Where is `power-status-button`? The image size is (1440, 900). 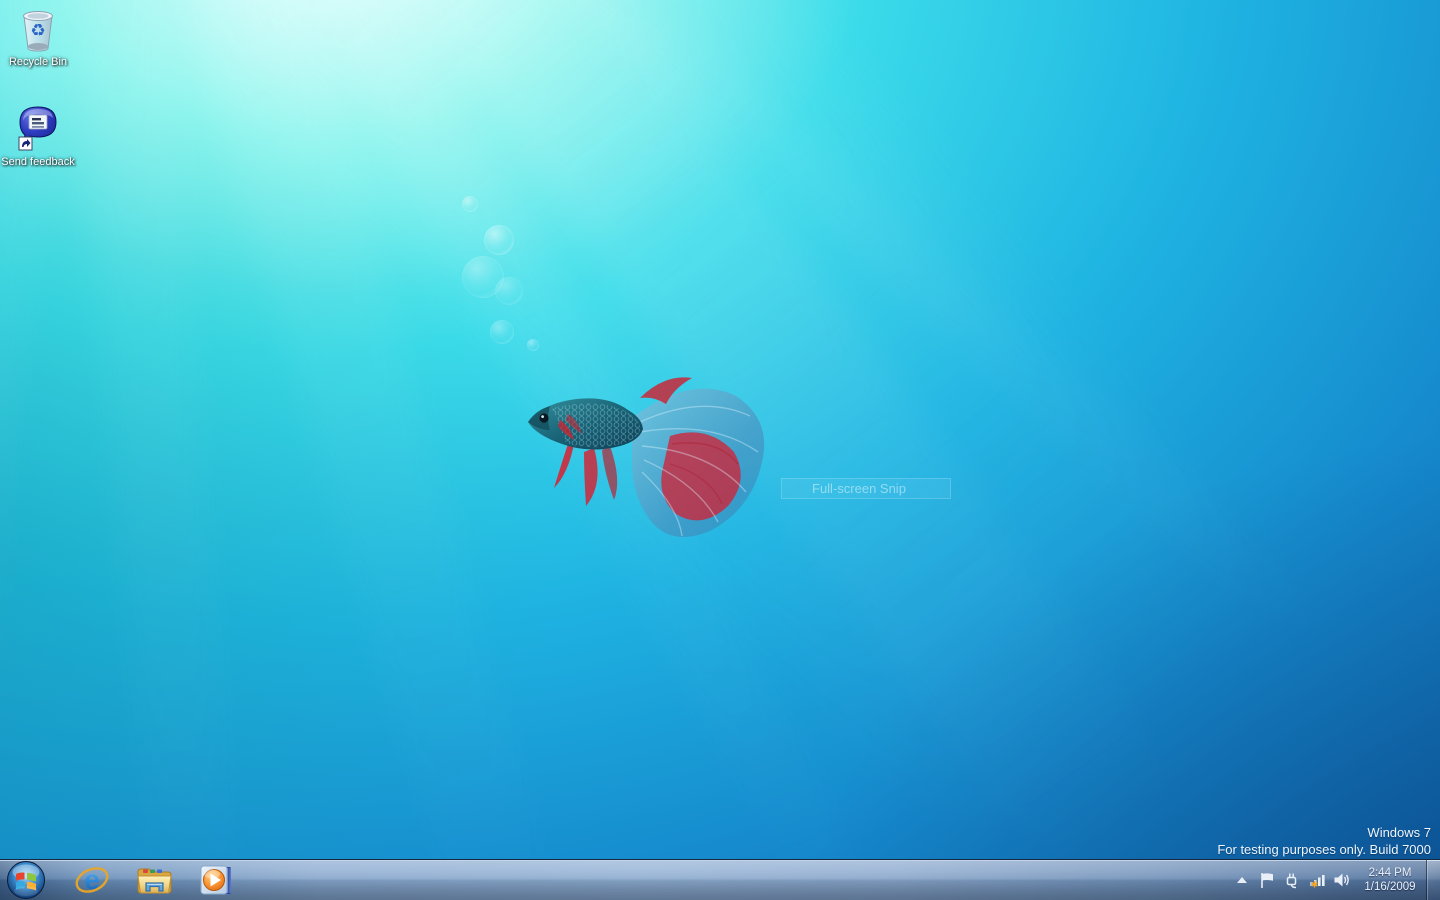
power-status-button is located at coordinates (1291, 880).